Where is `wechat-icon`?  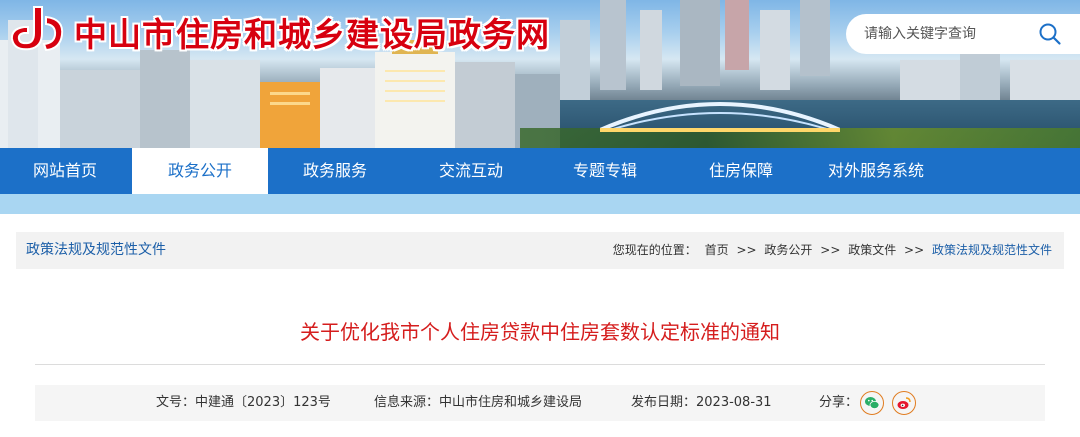
wechat-icon is located at coordinates (872, 403).